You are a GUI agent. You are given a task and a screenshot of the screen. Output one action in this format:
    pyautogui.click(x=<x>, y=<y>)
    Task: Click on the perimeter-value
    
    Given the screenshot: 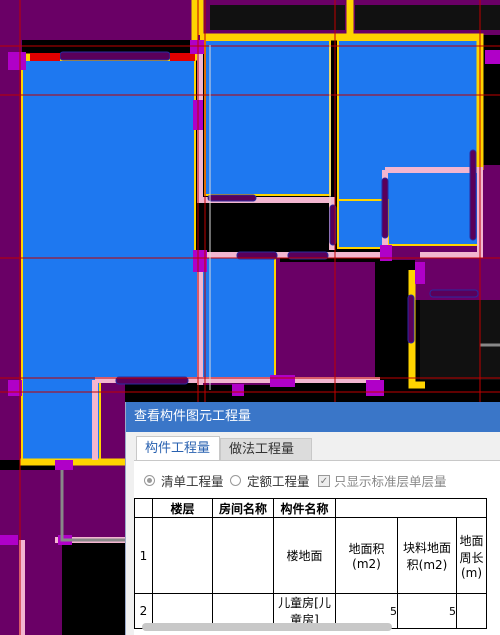 What is the action you would take?
    pyautogui.click(x=471, y=611)
    